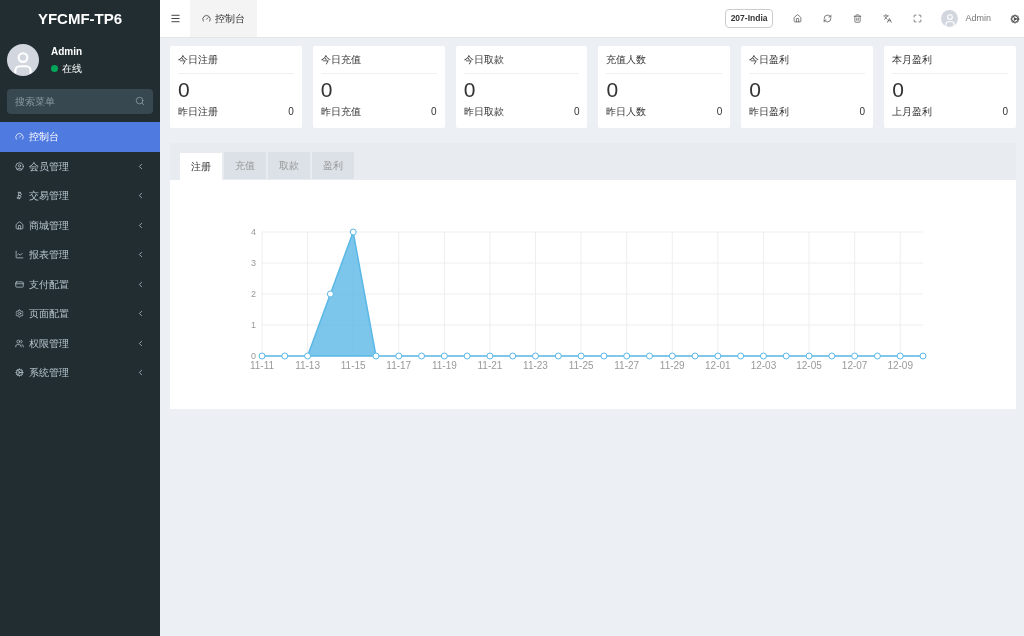 Image resolution: width=1024 pixels, height=636 pixels. I want to click on x-tick-label: 11-25, so click(581, 365).